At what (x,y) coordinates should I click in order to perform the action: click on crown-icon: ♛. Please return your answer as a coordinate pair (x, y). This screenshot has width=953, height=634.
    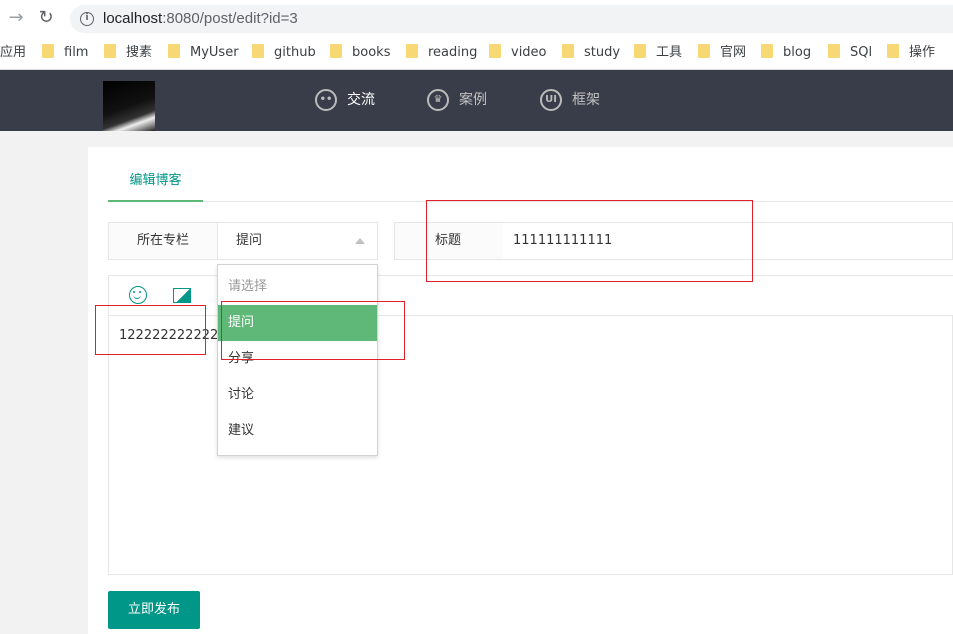
    Looking at the image, I should click on (438, 100).